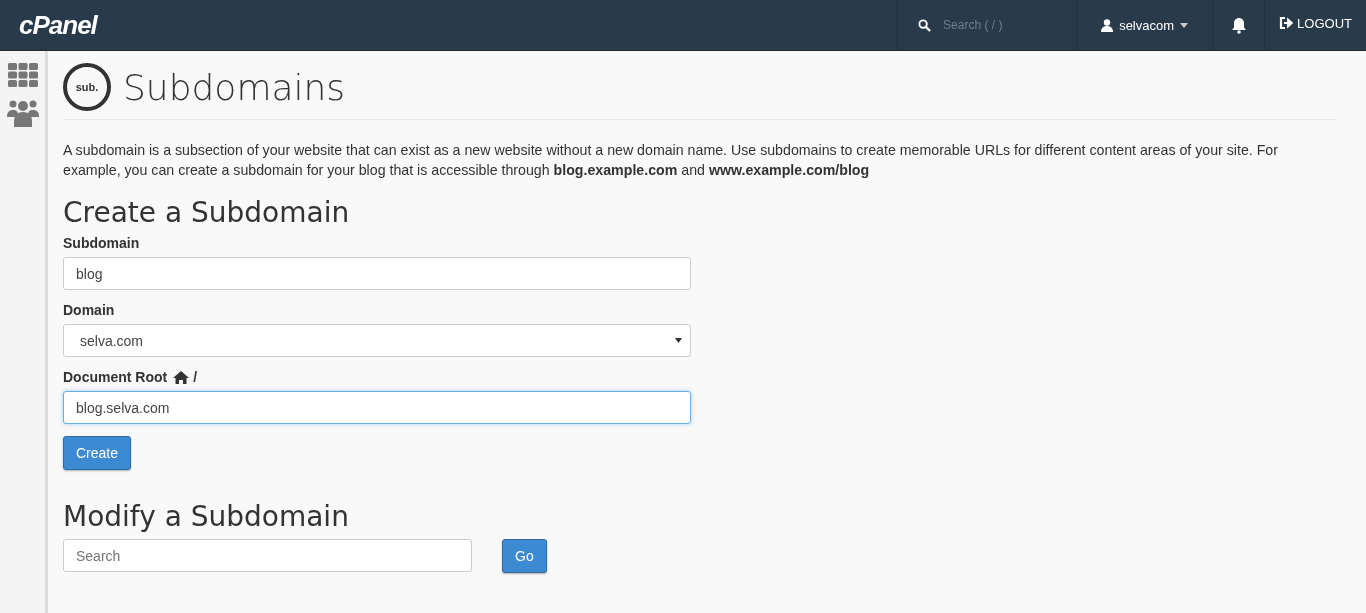  Describe the element at coordinates (998, 25) in the screenshot. I see `search-field: Search ( / )` at that location.